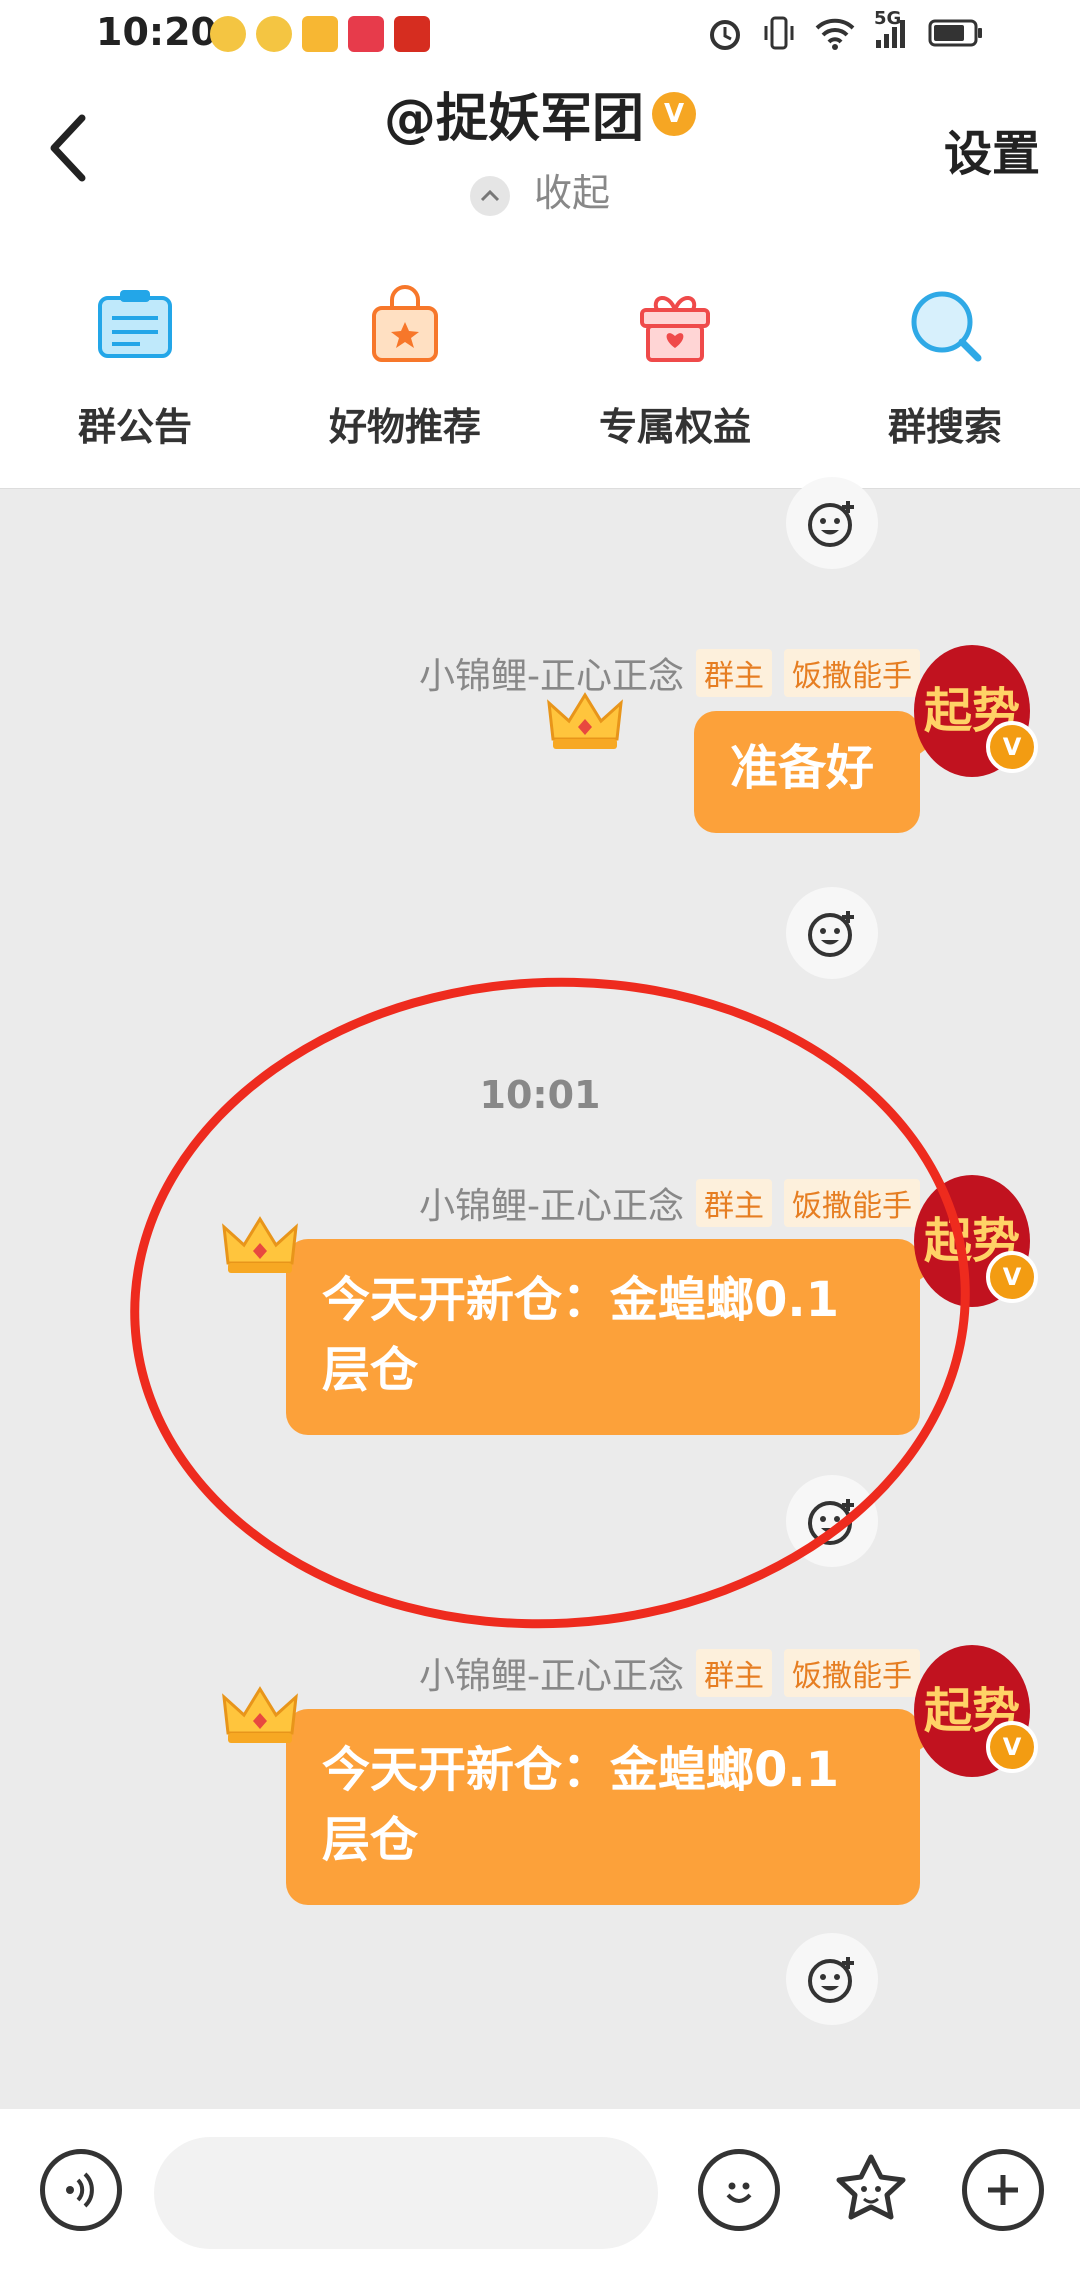 This screenshot has width=1080, height=2280. Describe the element at coordinates (888, 18) in the screenshot. I see `network-type: 5G` at that location.